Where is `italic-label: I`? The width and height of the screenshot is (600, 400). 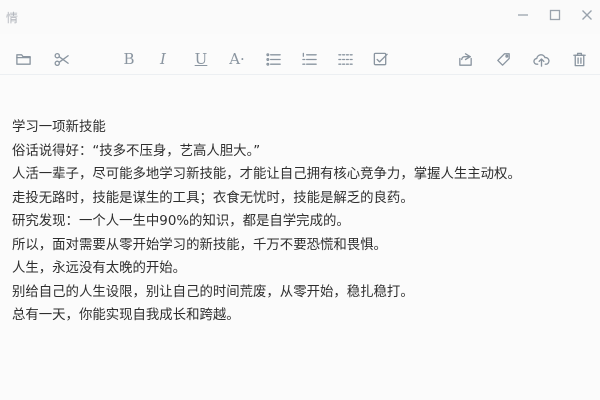 italic-label: I is located at coordinates (163, 59).